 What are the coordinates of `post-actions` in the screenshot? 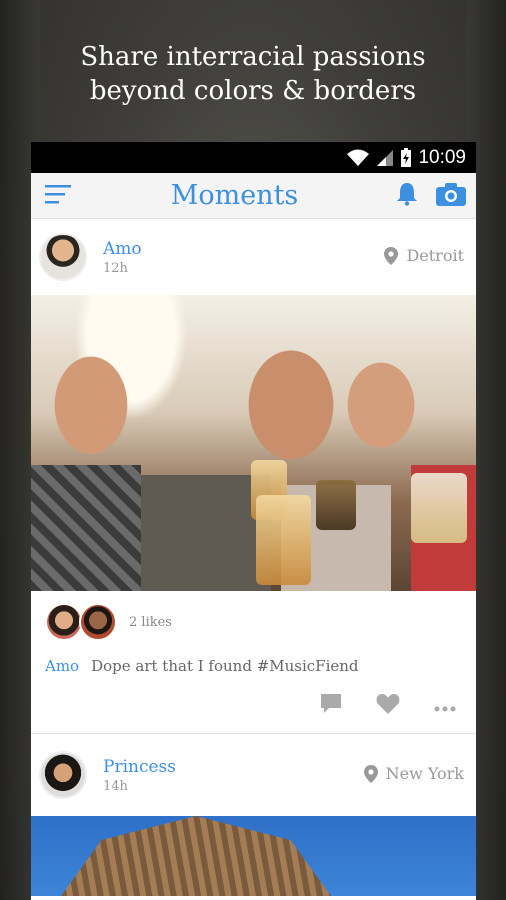 It's located at (253, 706).